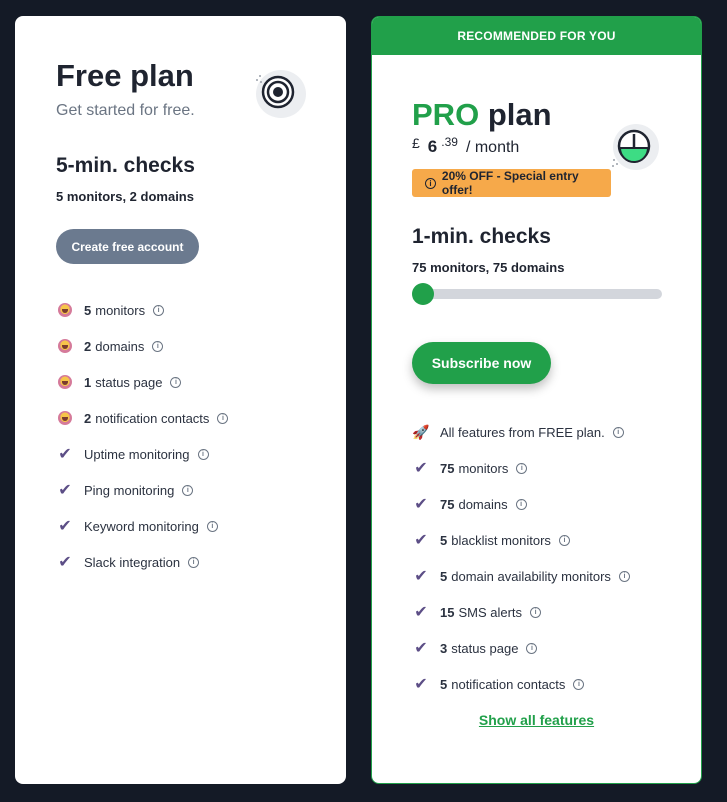  I want to click on price-period: / month, so click(492, 147).